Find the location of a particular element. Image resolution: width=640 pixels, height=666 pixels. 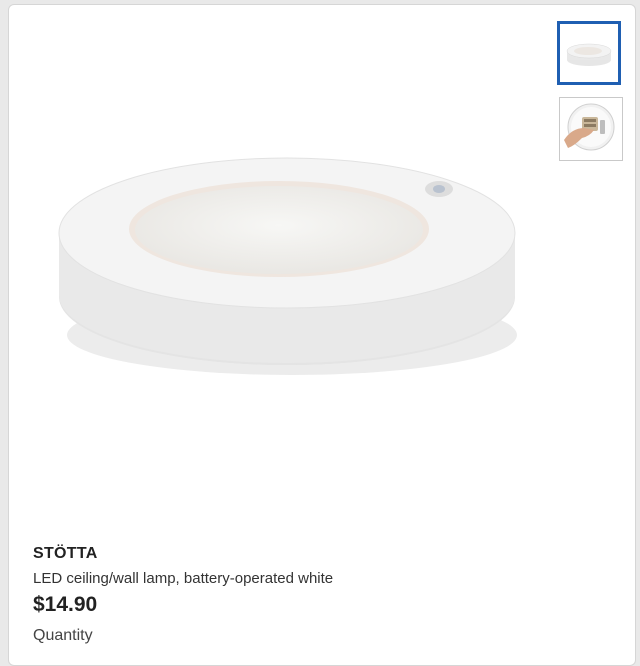

quantity-label: Quantity is located at coordinates (63, 635).